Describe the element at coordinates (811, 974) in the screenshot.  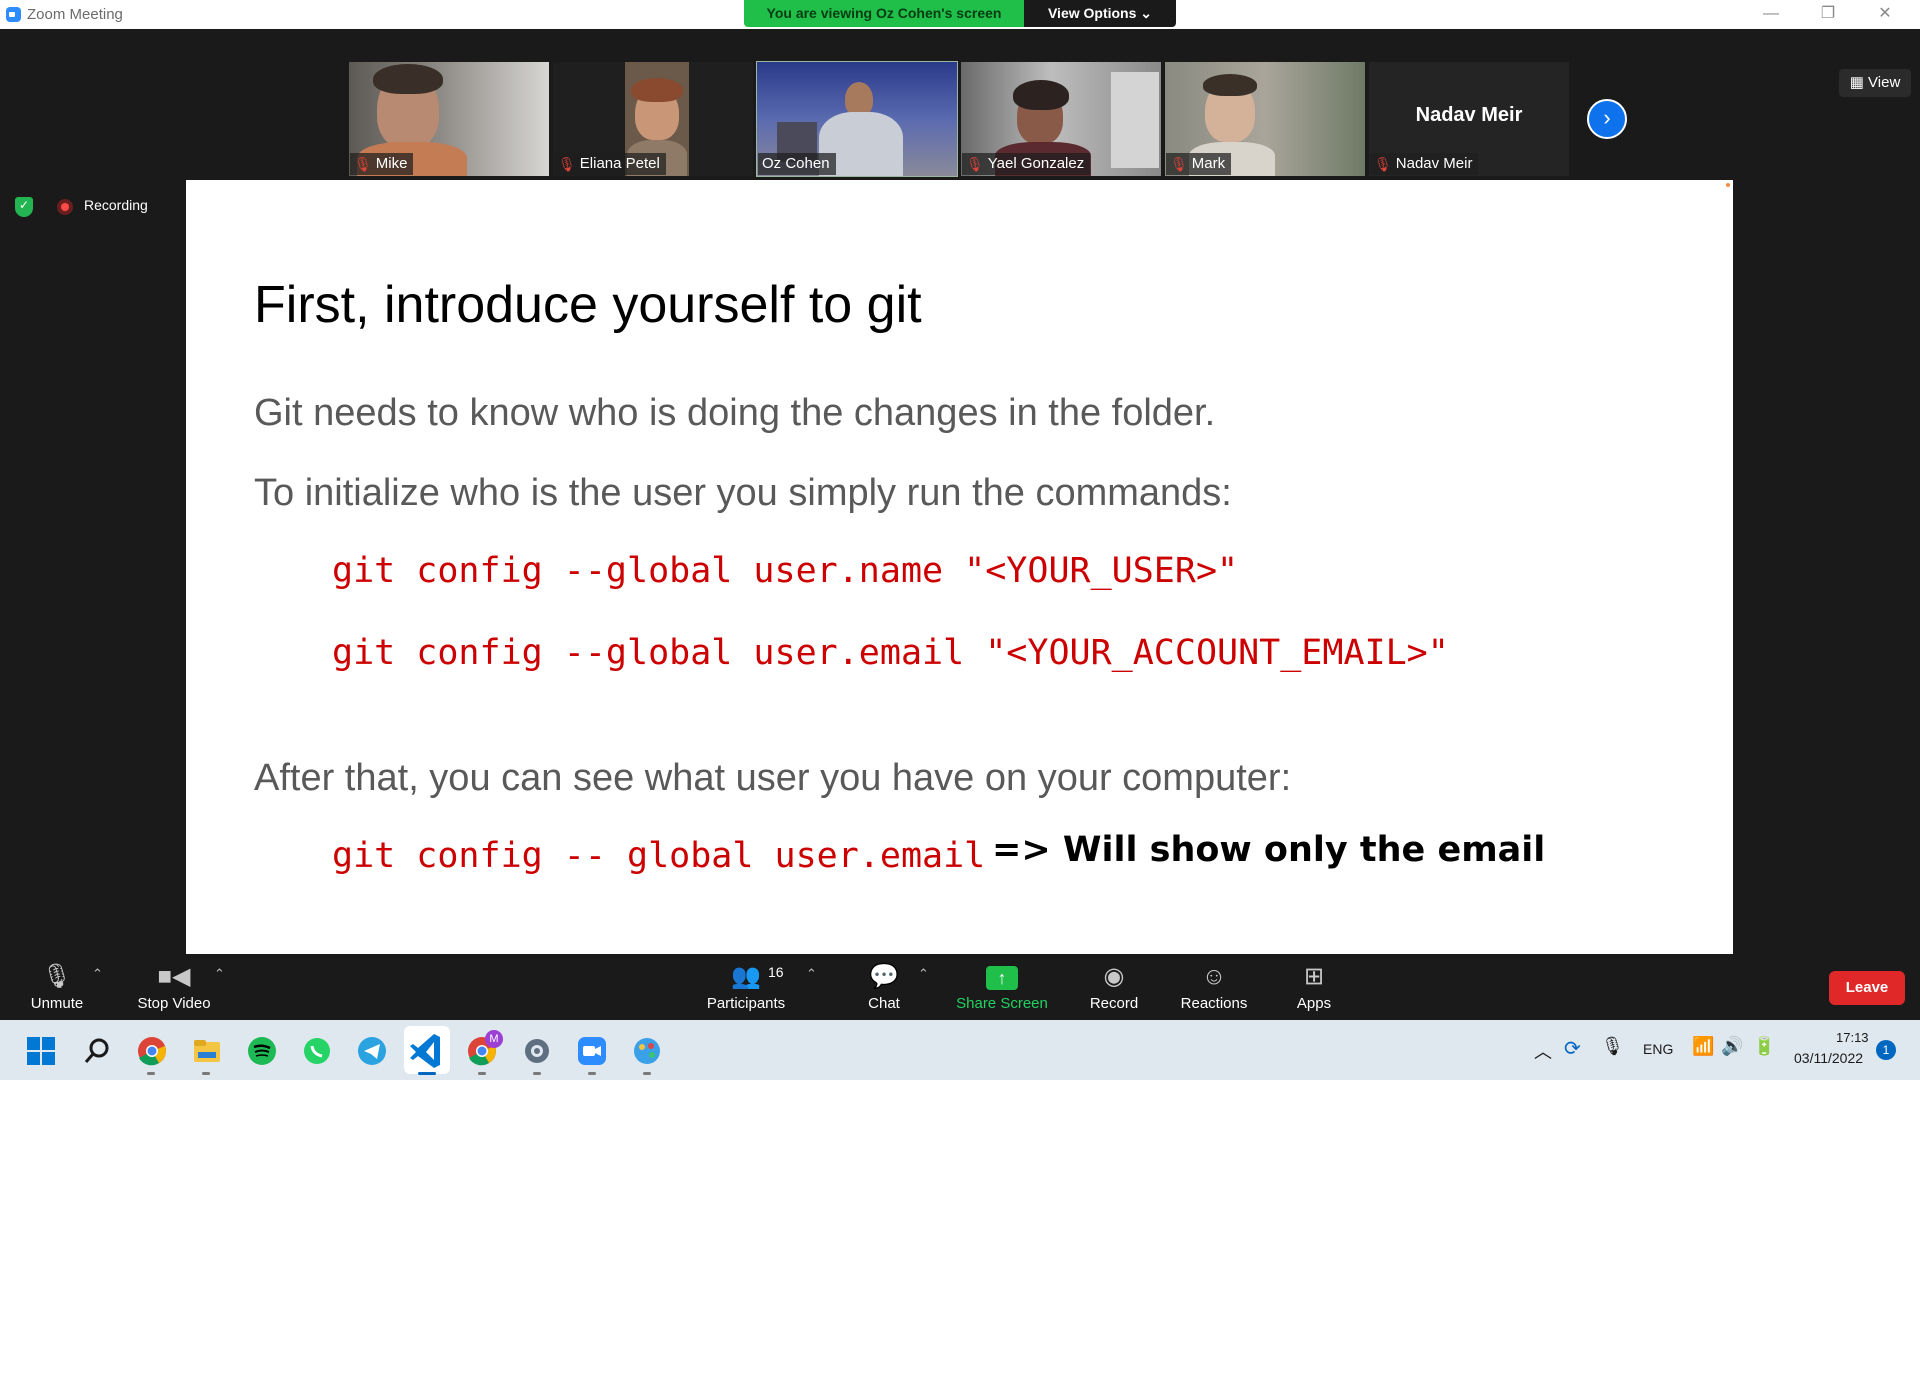
I see `participants-options-caret: ⌃` at that location.